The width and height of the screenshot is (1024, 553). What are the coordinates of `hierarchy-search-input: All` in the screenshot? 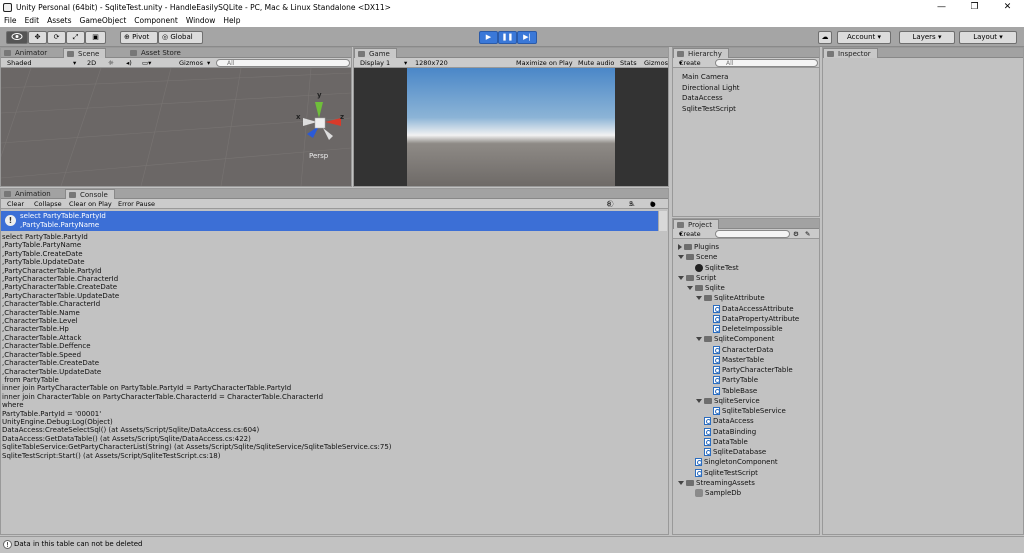 It's located at (766, 63).